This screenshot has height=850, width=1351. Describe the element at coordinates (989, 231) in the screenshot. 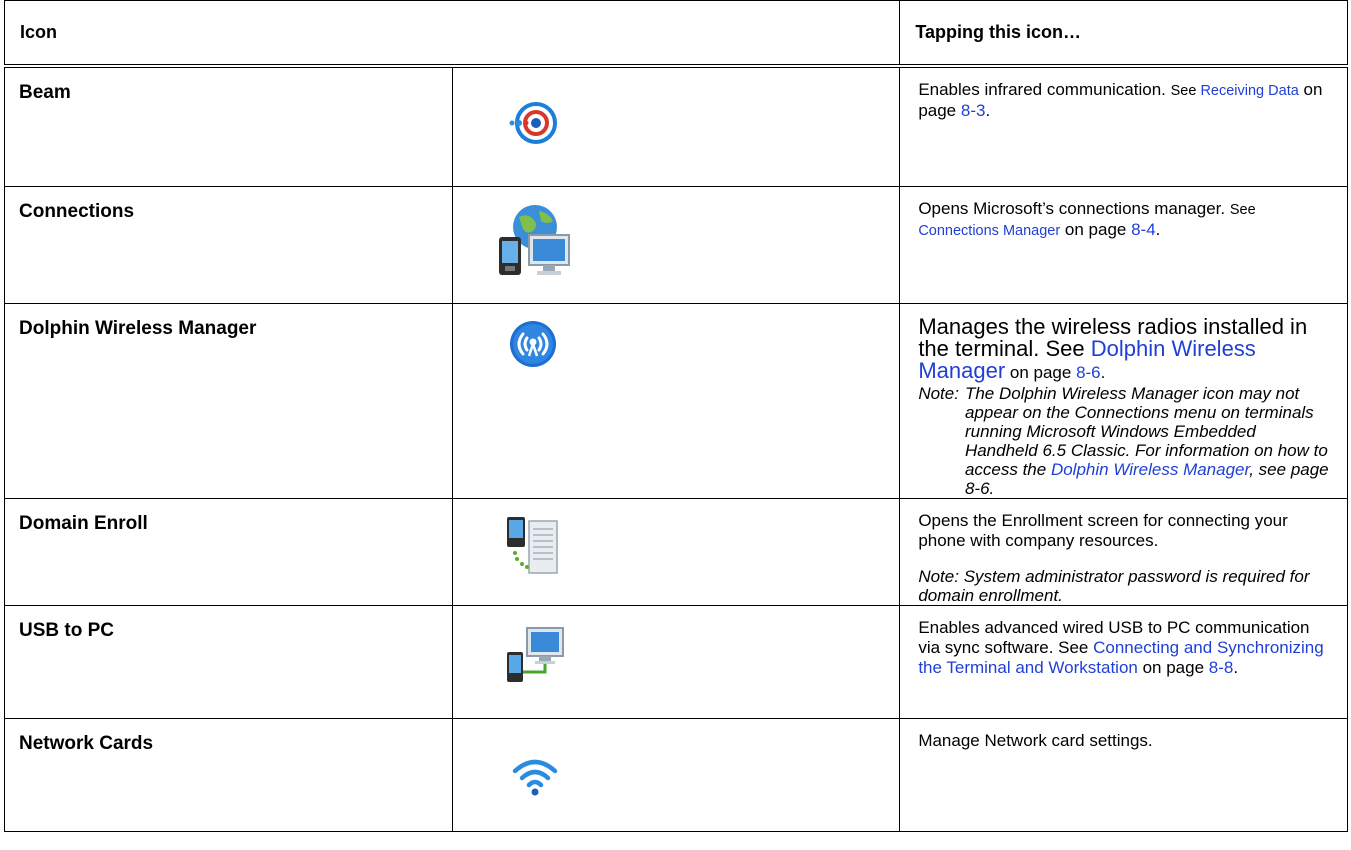

I see `connections-manager-link: Connections Manager` at that location.